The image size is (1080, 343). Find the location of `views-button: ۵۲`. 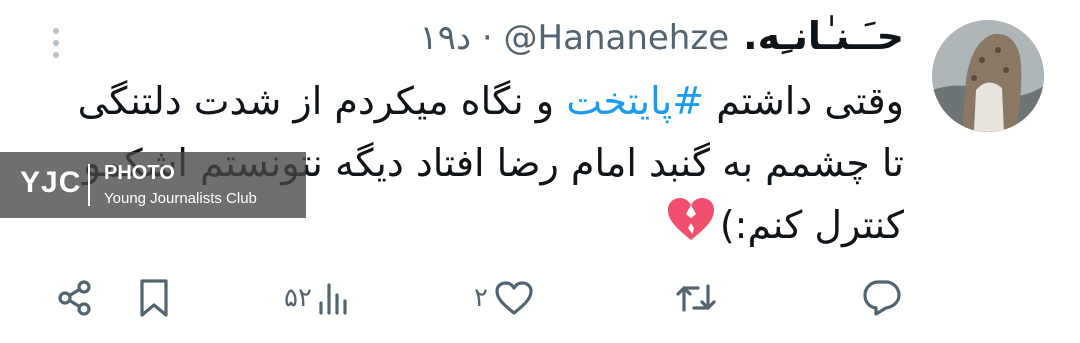

views-button: ۵۲ is located at coordinates (316, 298).